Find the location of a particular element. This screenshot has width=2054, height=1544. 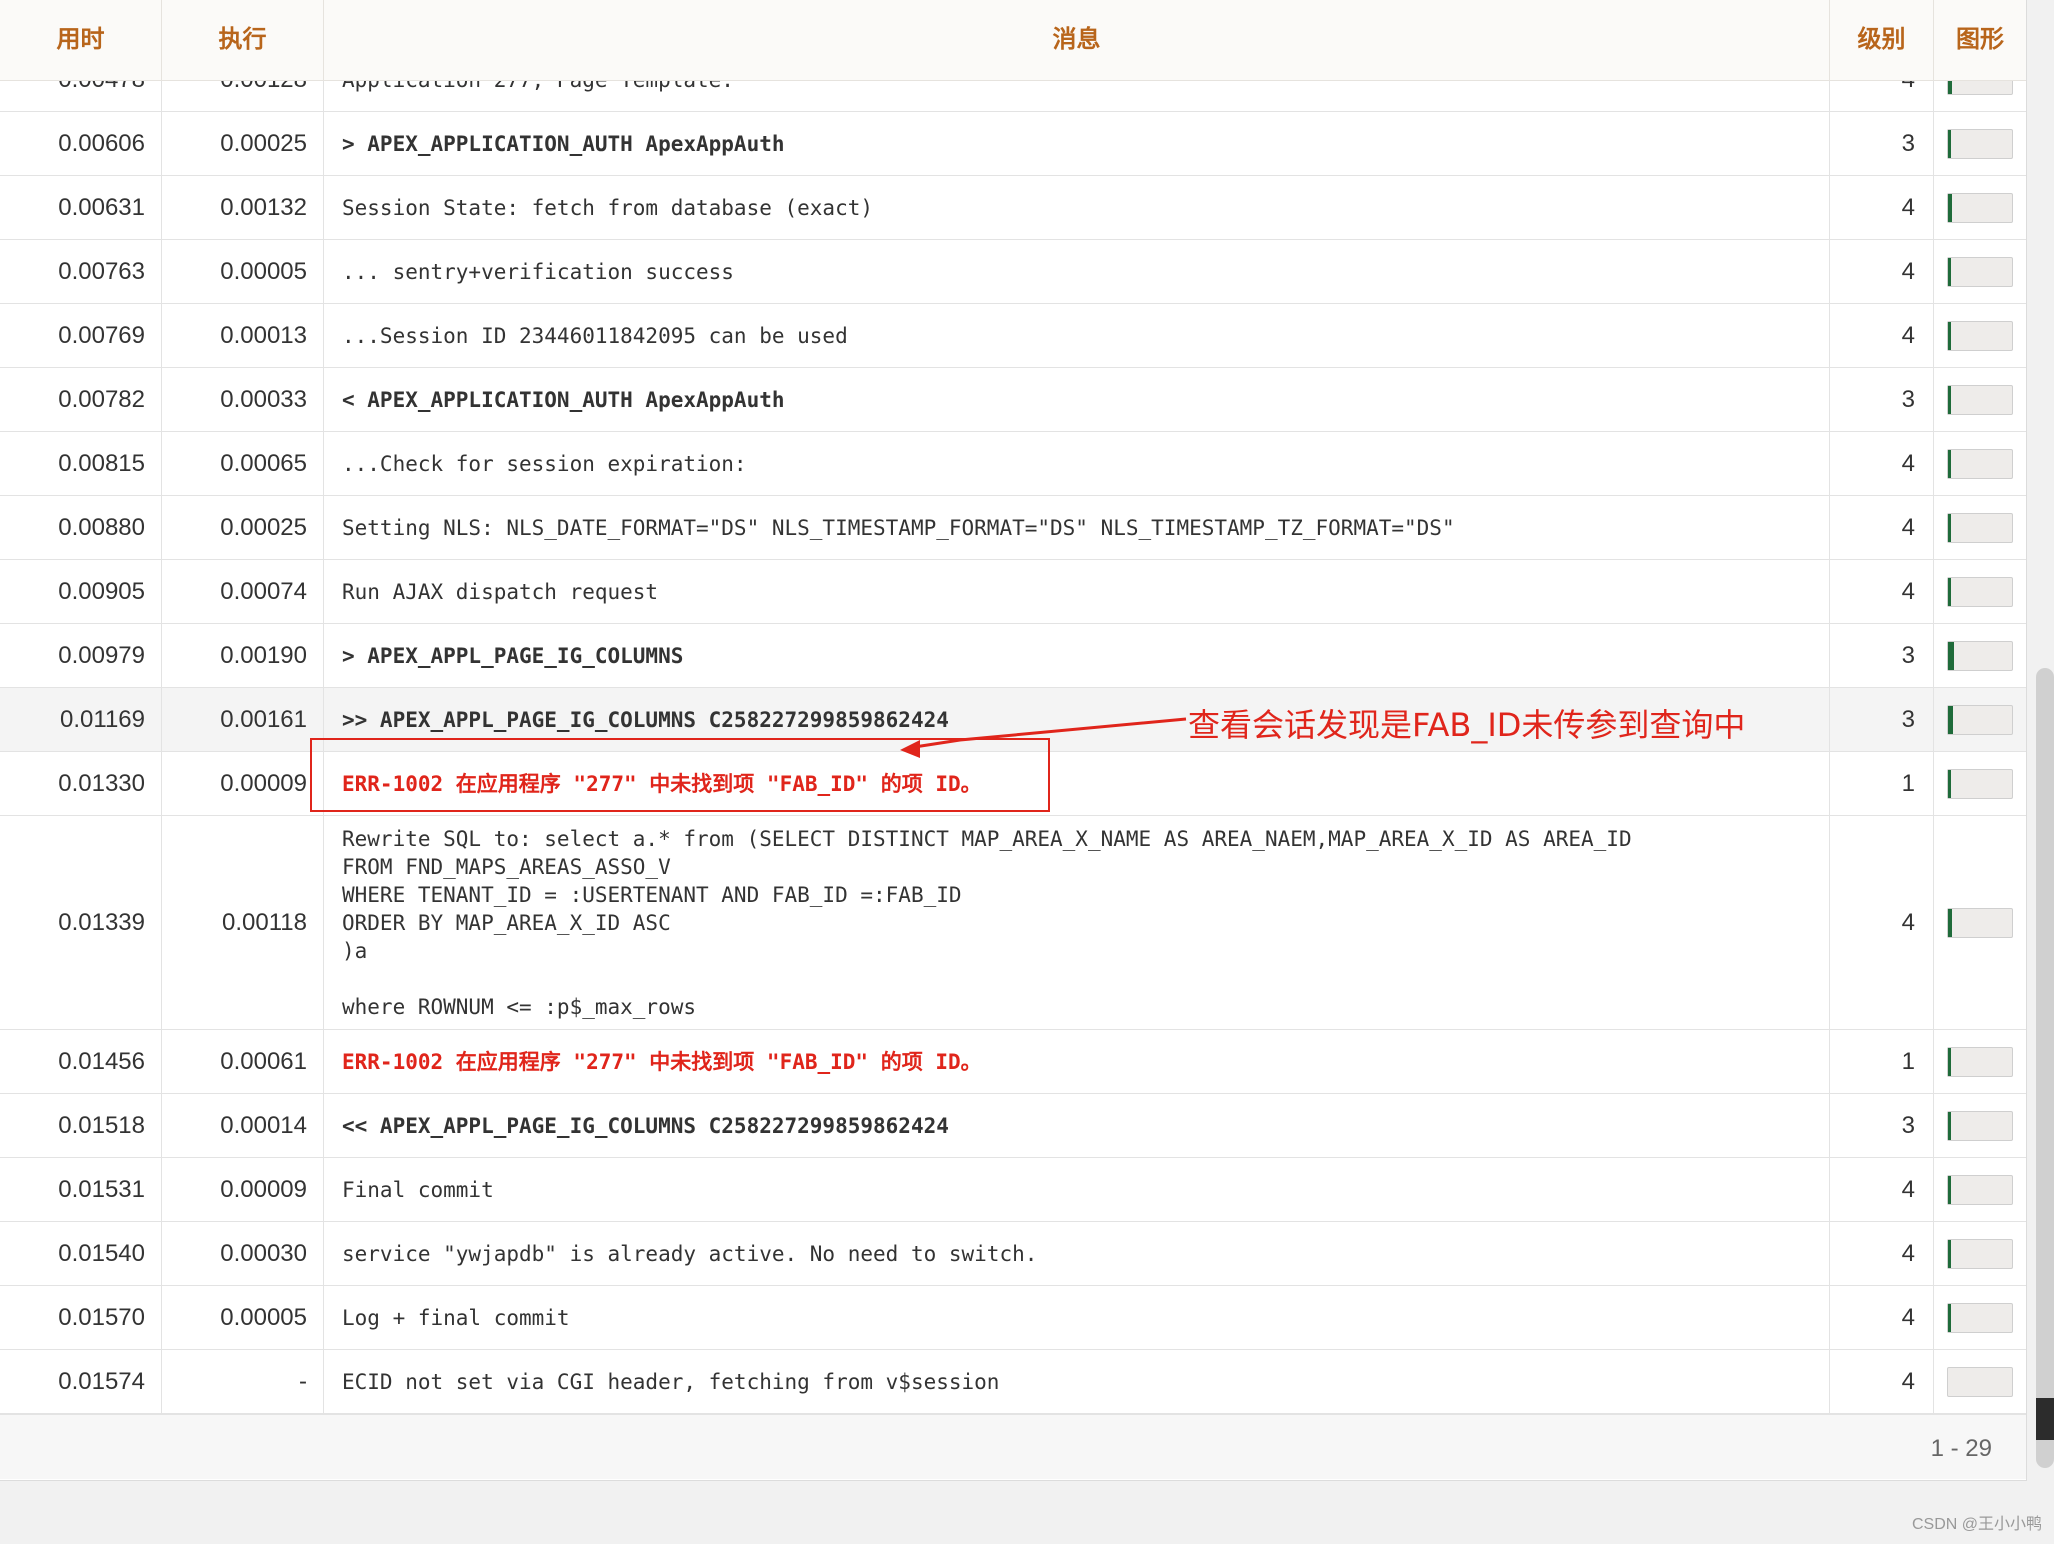

annotation-note: 查看会话发现是FAB_ID未传参到查询中 is located at coordinates (1467, 725).